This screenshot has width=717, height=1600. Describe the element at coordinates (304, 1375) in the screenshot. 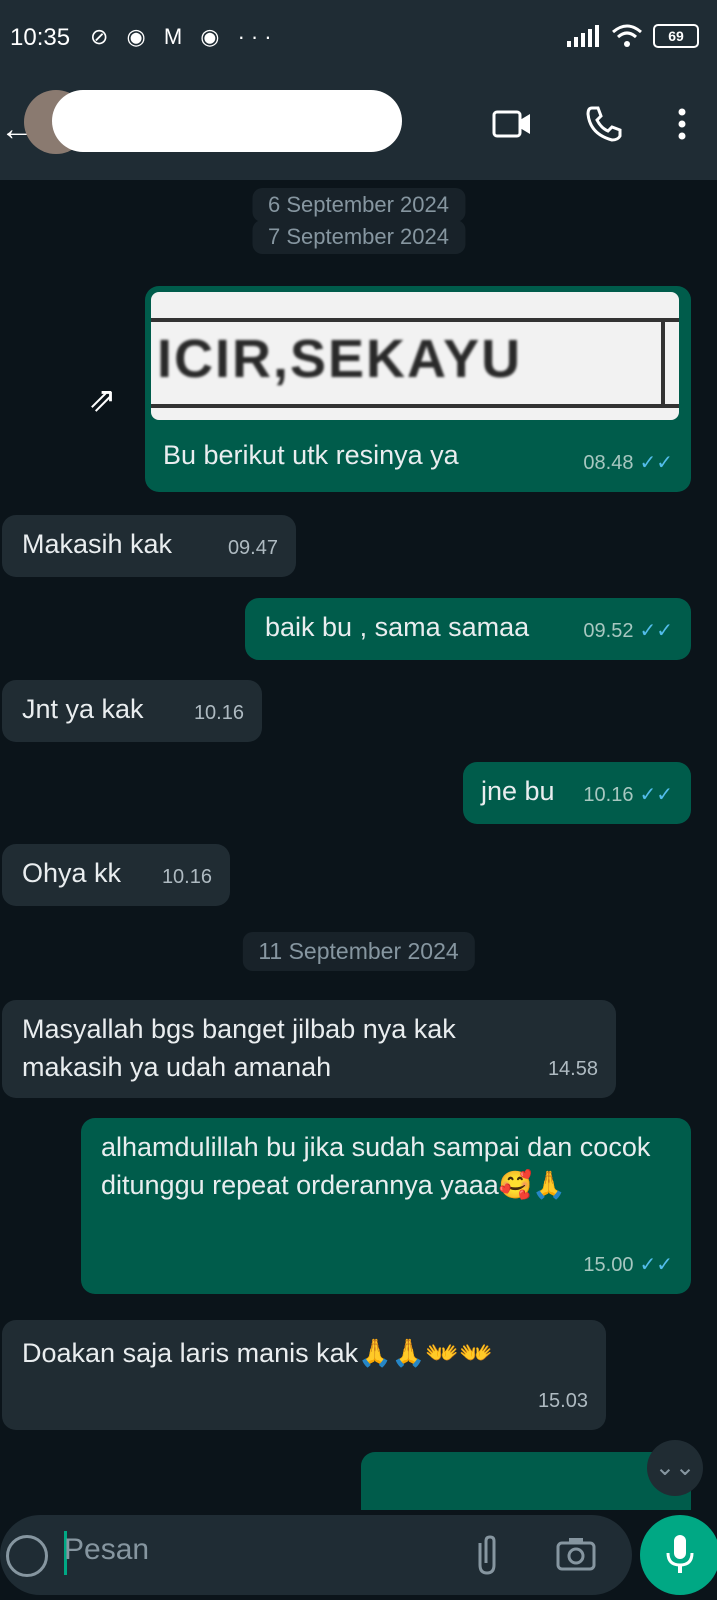

I see `message-incoming: Doakan saja laris manis kak🙏🙏👐👐 15.03` at that location.